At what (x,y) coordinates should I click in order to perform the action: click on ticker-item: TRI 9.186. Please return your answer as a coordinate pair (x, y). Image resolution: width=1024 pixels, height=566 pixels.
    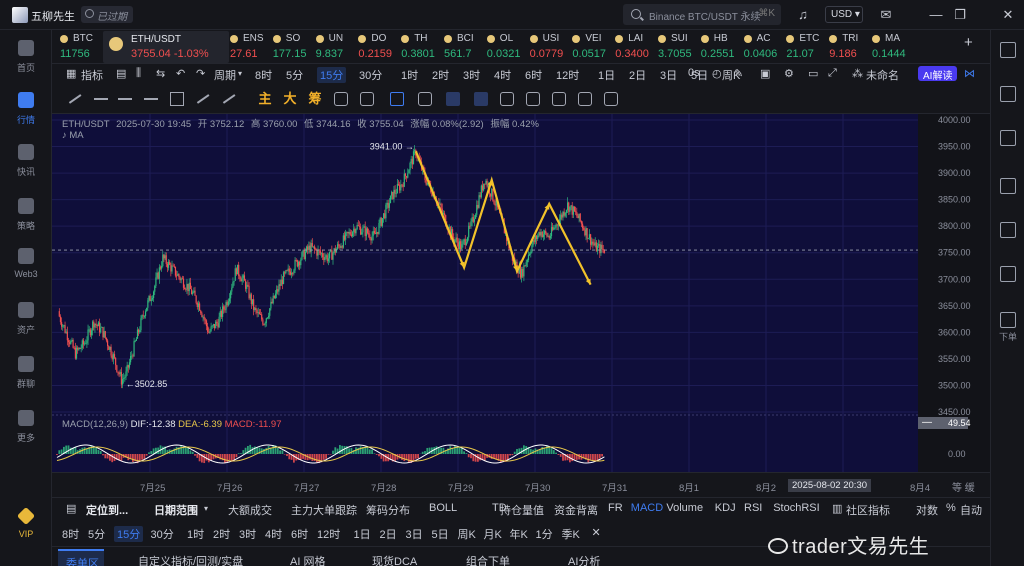
    Looking at the image, I should click on (849, 46).